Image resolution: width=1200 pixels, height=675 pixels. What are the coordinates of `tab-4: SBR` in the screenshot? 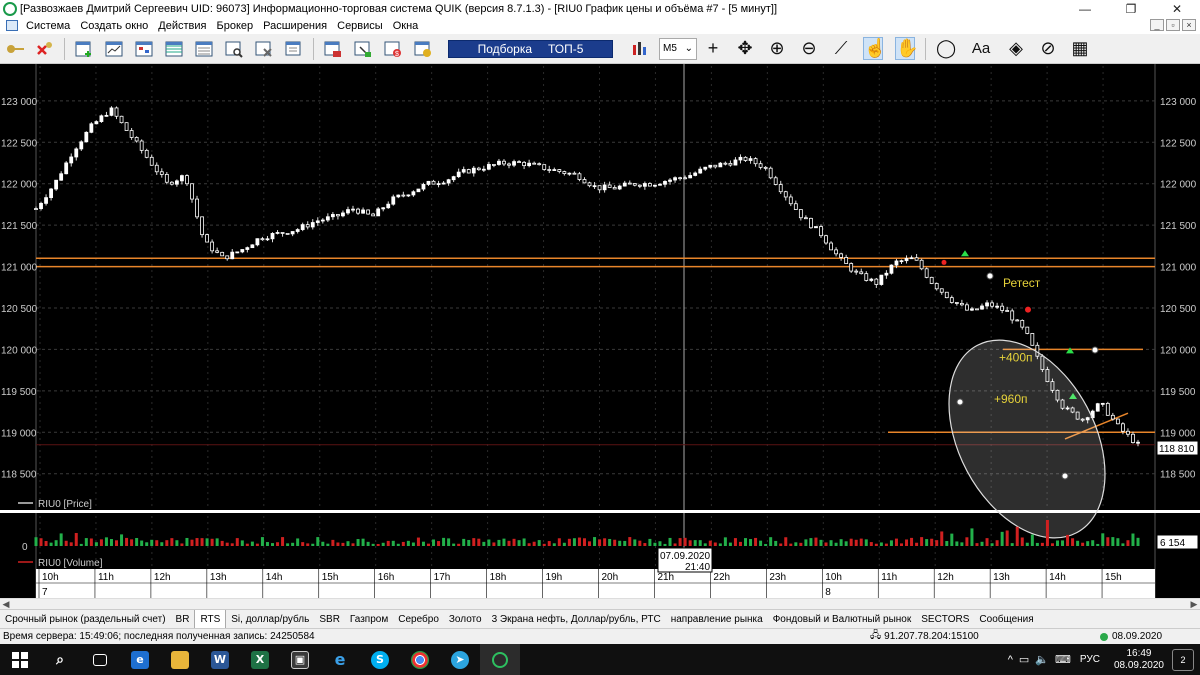 It's located at (329, 619).